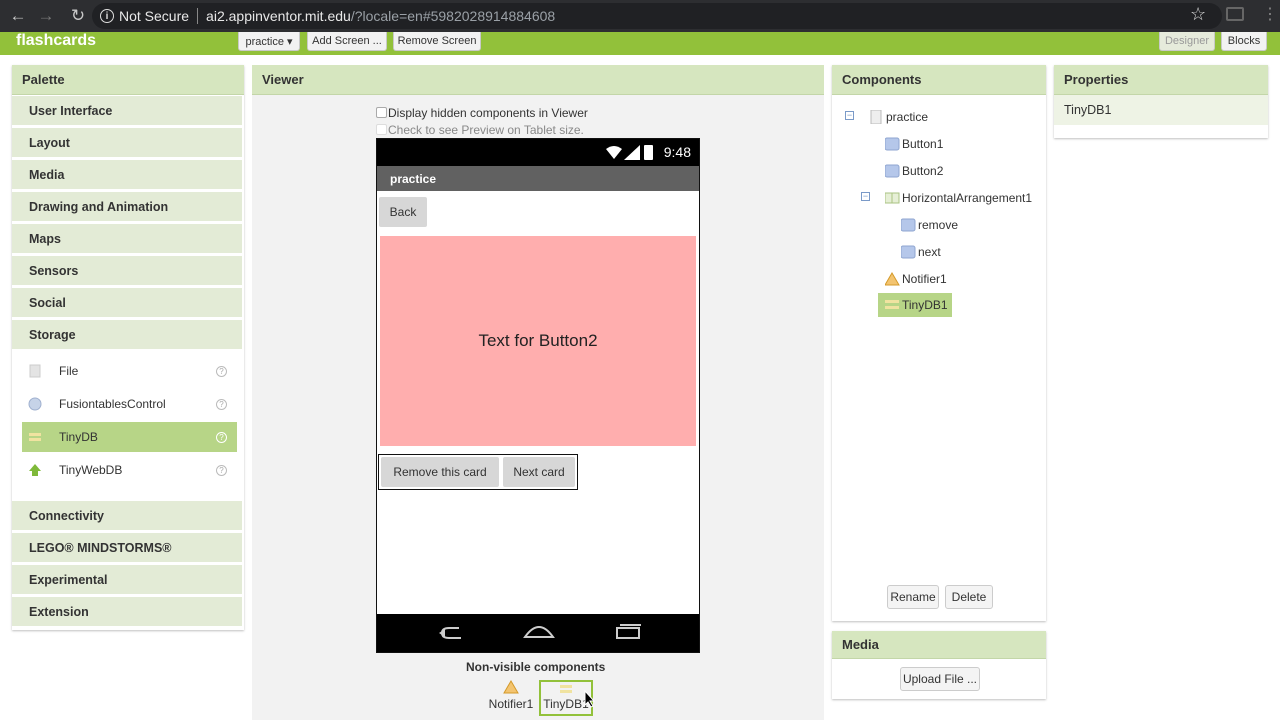 The height and width of the screenshot is (720, 1280). What do you see at coordinates (453, 16) in the screenshot?
I see `url-path: /?locale=en#5982028914884608` at bounding box center [453, 16].